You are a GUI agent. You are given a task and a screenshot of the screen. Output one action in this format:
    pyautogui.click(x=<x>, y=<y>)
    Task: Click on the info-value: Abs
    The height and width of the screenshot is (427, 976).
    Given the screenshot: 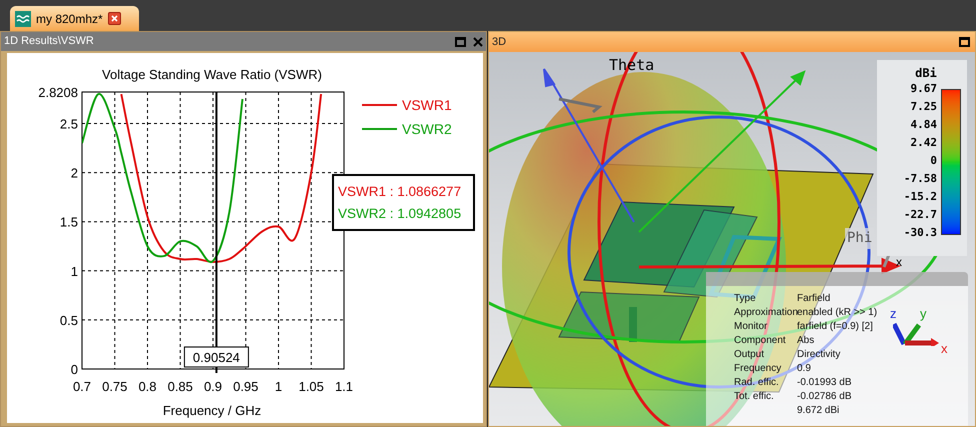 What is the action you would take?
    pyautogui.click(x=805, y=341)
    